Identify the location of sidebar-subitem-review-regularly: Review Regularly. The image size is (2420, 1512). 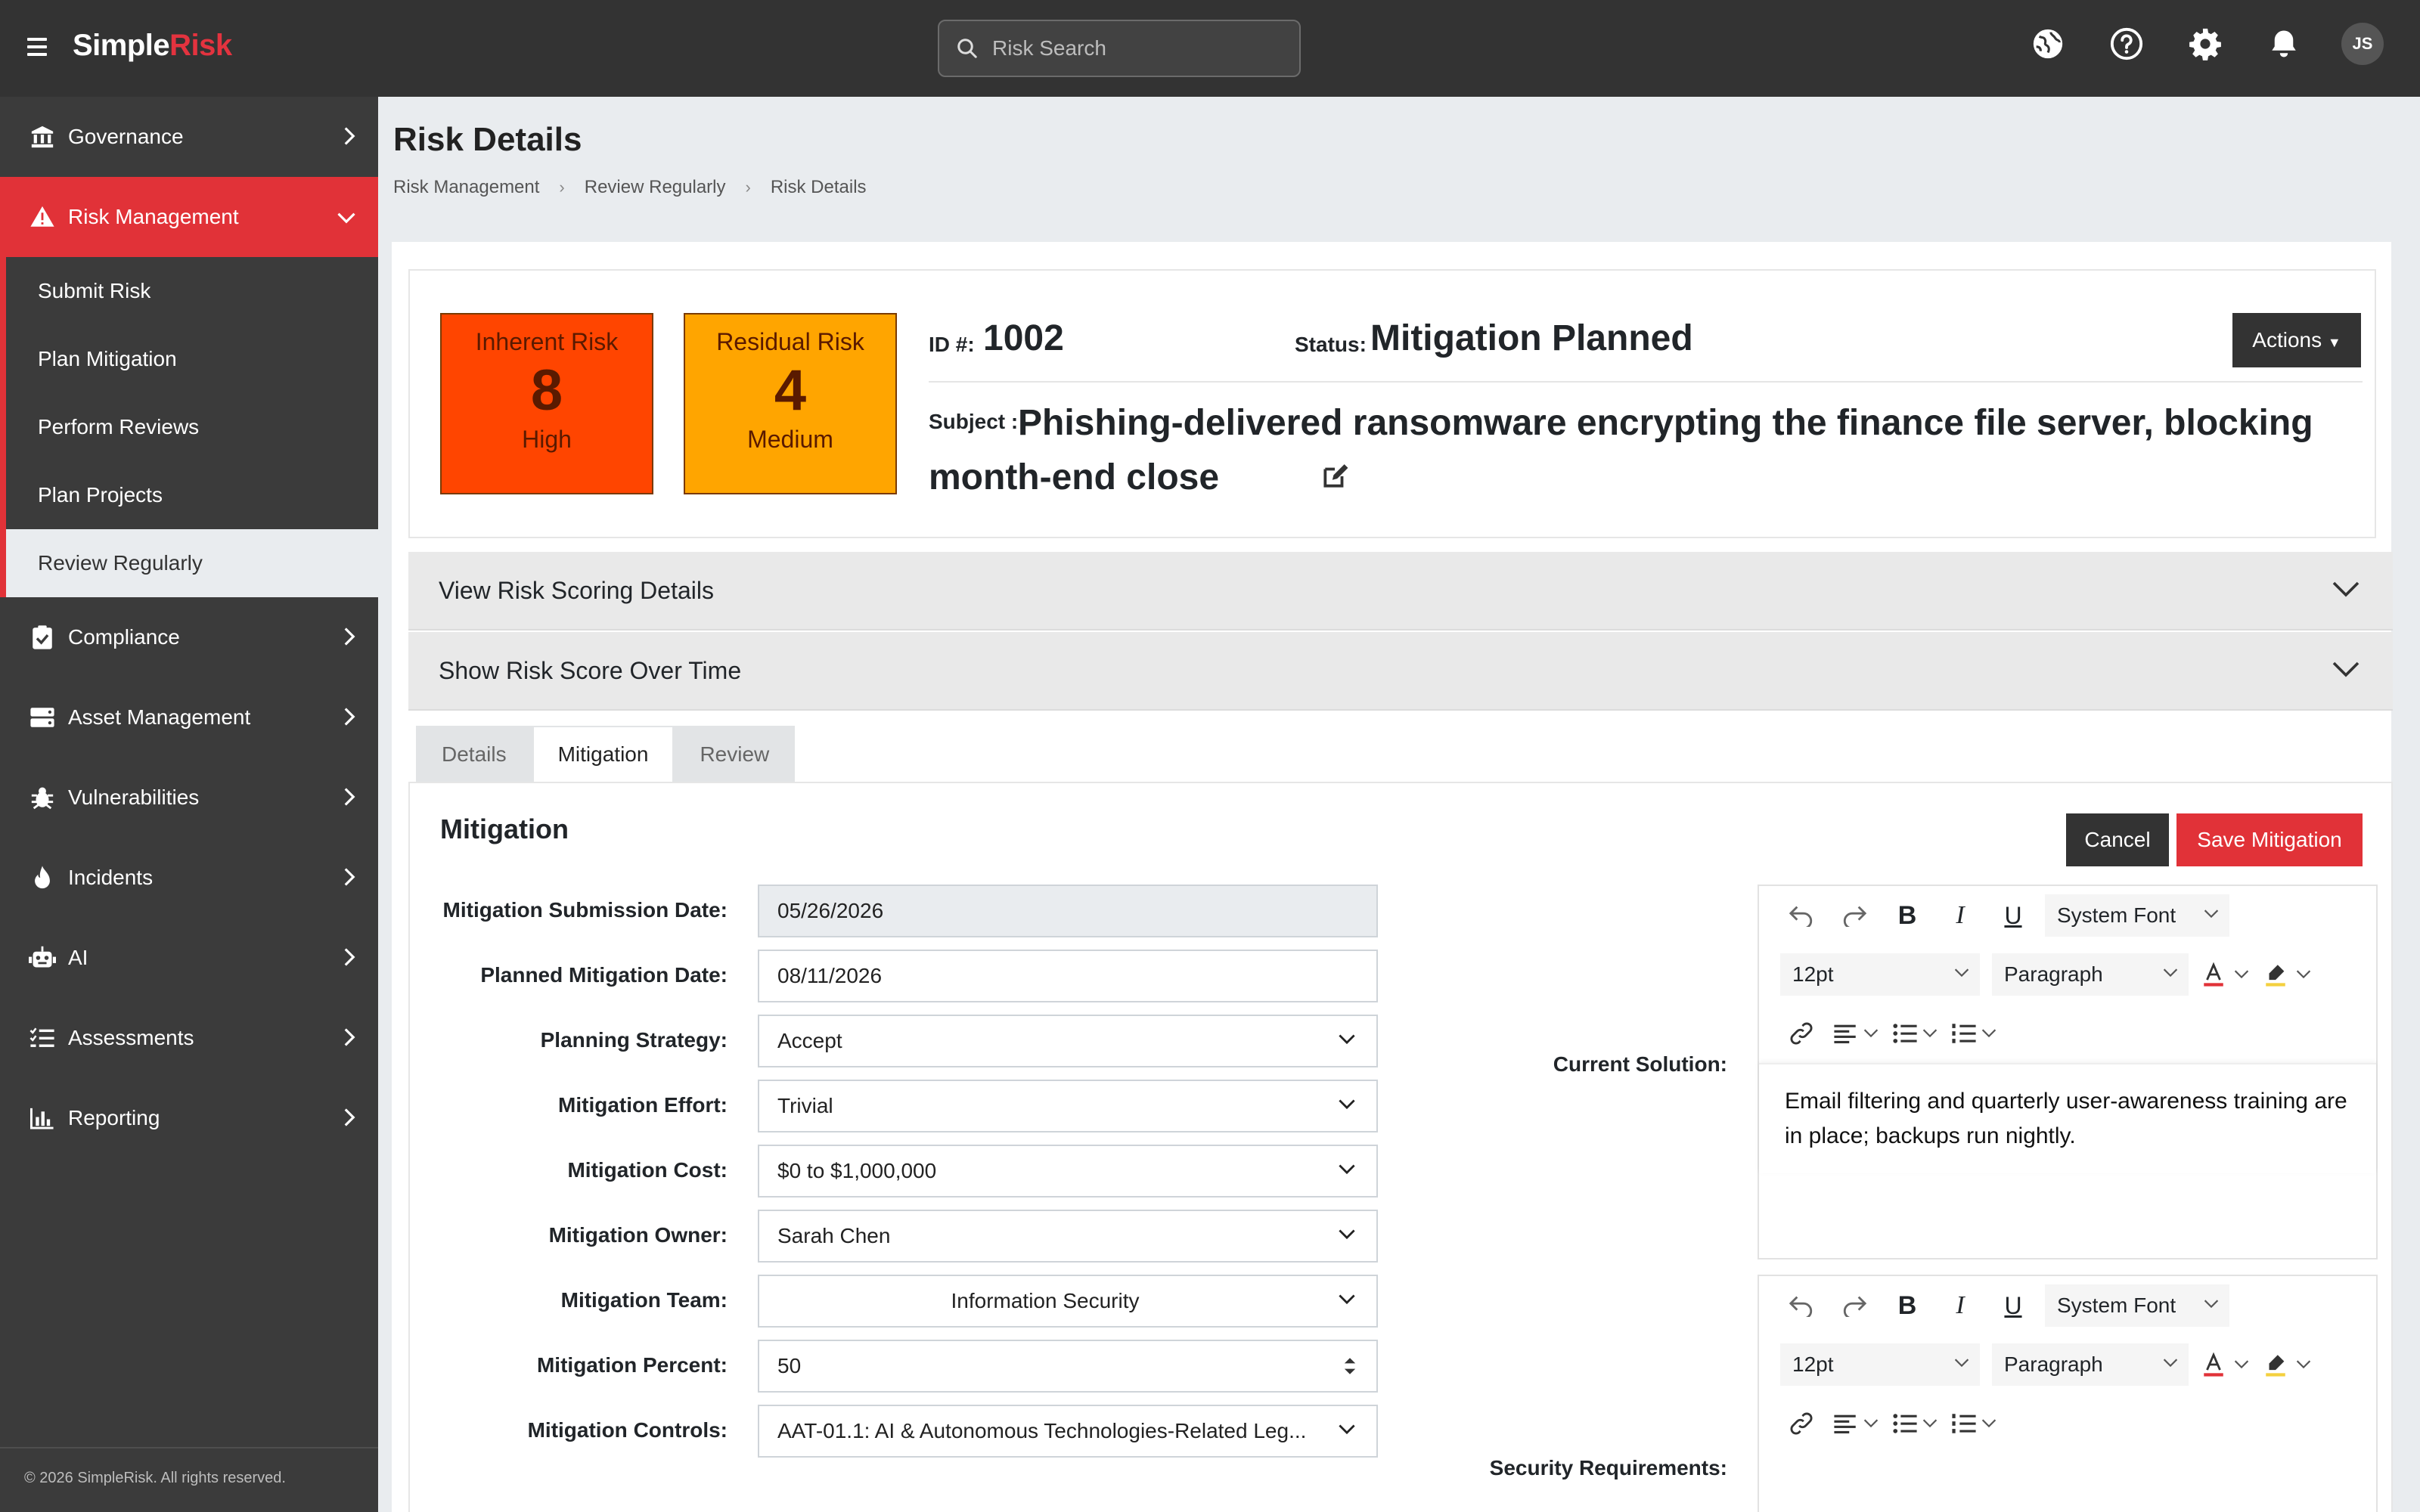
(192, 563).